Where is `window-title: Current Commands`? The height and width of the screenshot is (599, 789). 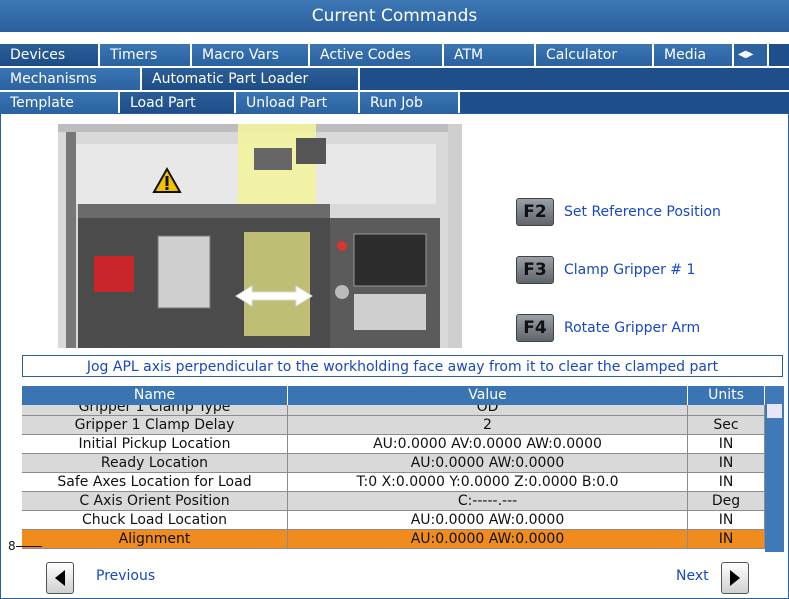
window-title: Current Commands is located at coordinates (394, 16).